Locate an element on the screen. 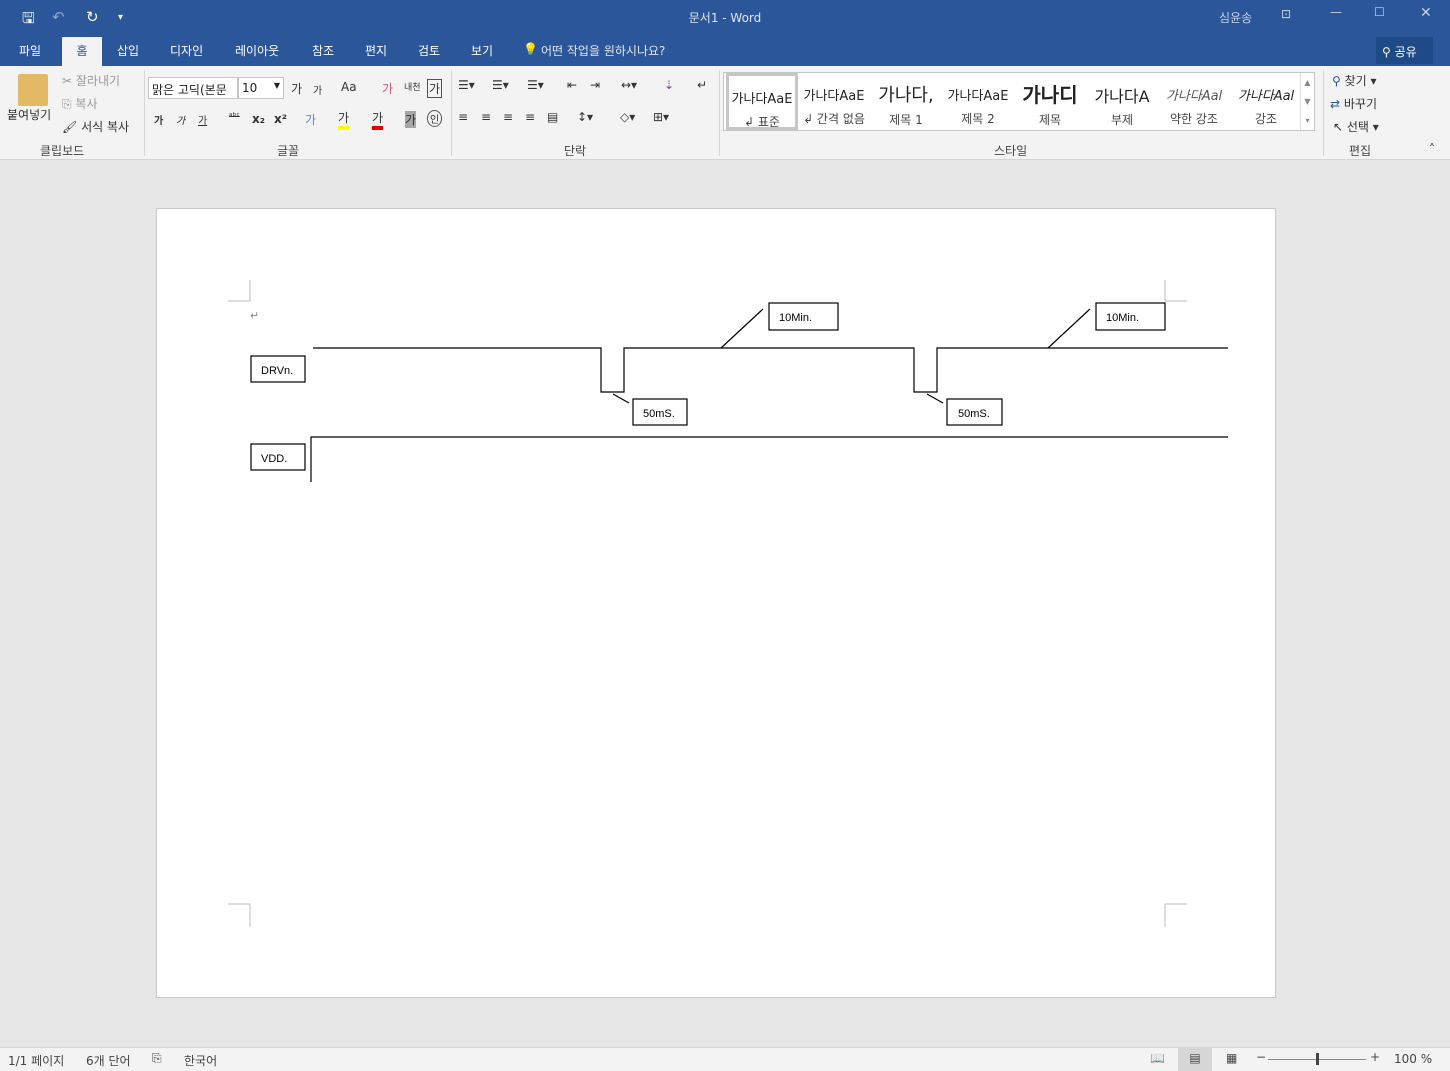  drv-label: DRVn. is located at coordinates (277, 371).